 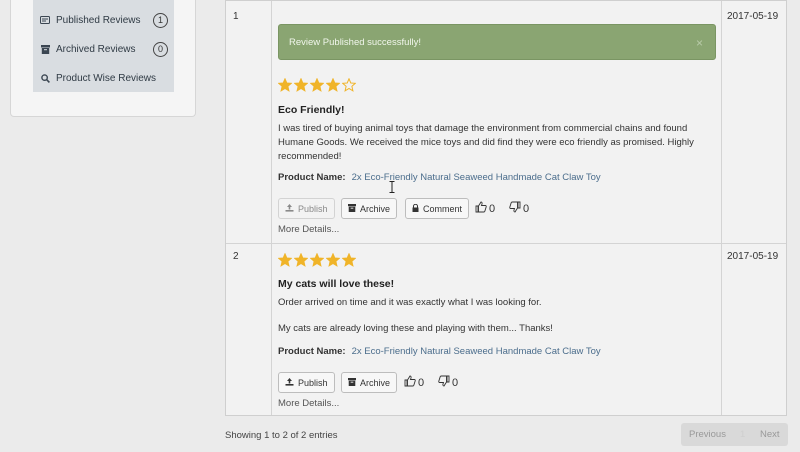 I want to click on review-title: My cats will love these!, so click(x=336, y=284).